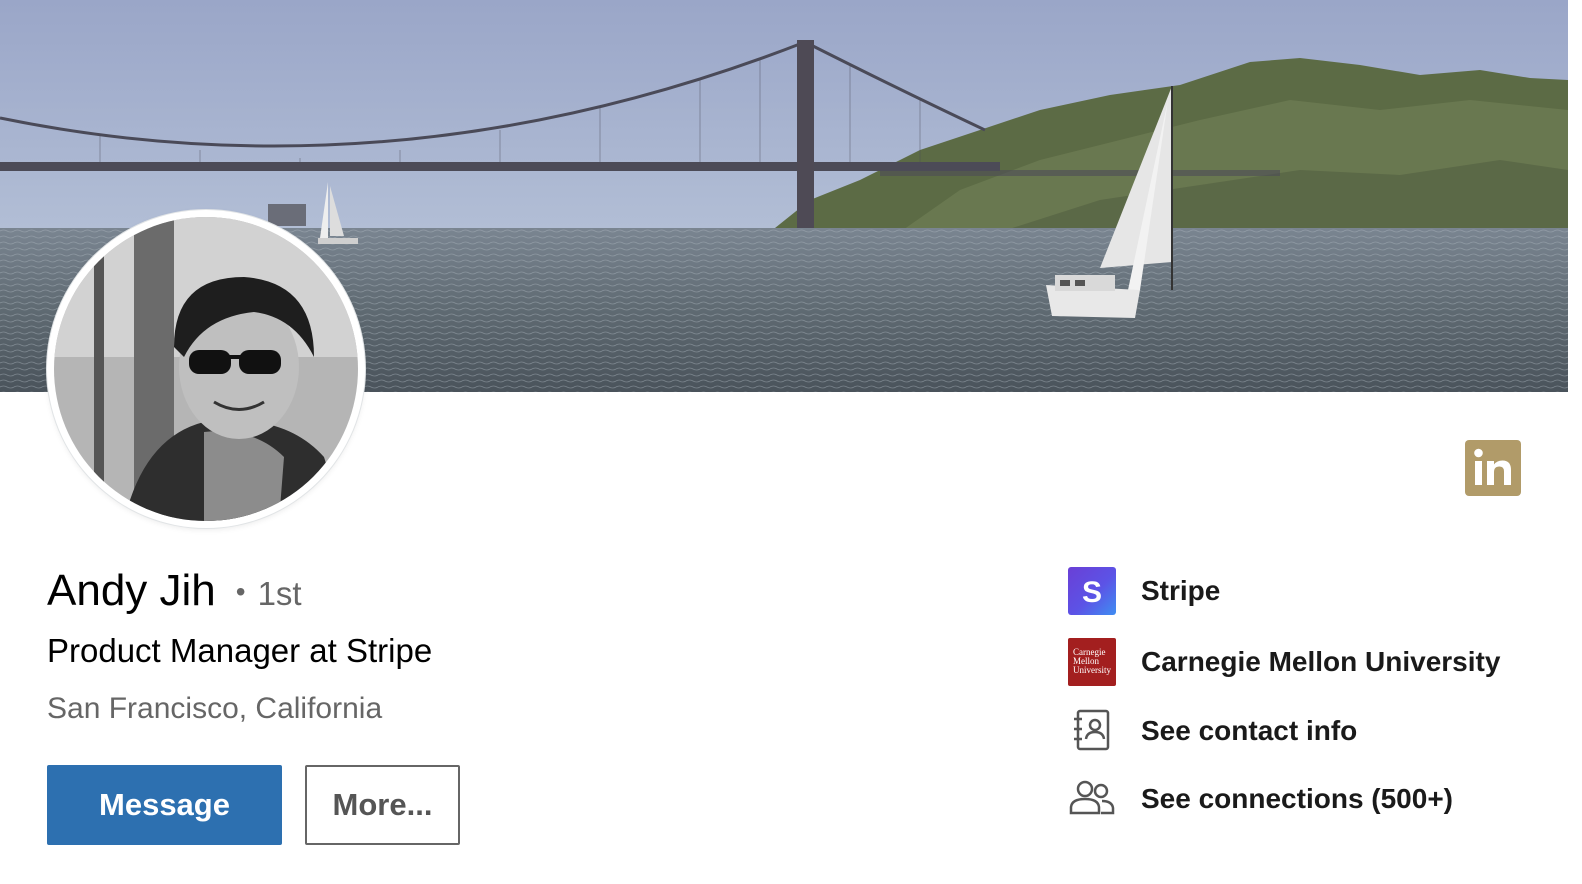 This screenshot has width=1582, height=884. I want to click on contact-info-link: See contact info, so click(1318, 731).